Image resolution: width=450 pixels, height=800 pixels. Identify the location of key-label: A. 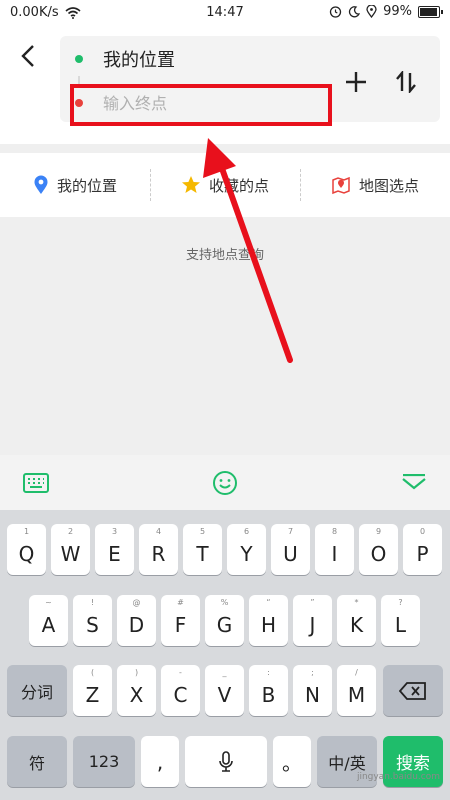
(48, 624).